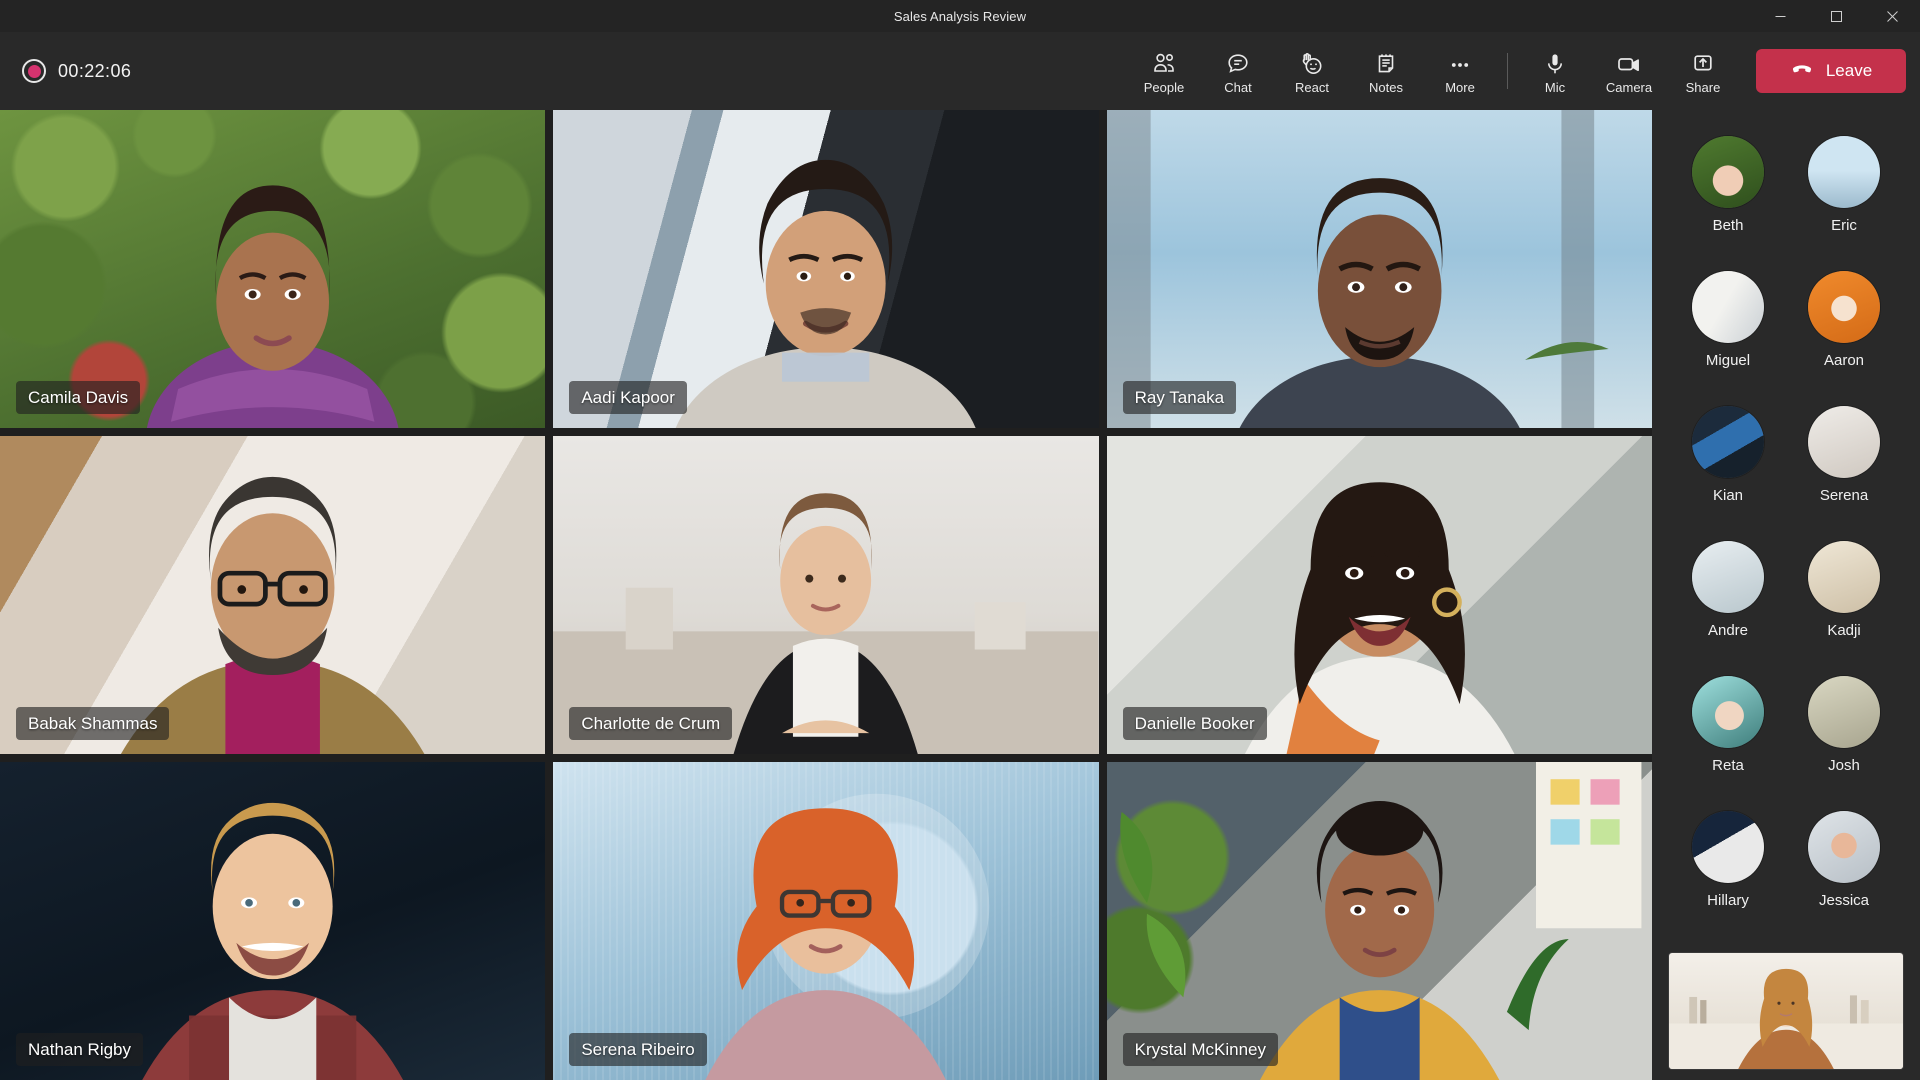 This screenshot has height=1080, width=1920. Describe the element at coordinates (1379, 921) in the screenshot. I see `video-tile: Krystal McKinney` at that location.